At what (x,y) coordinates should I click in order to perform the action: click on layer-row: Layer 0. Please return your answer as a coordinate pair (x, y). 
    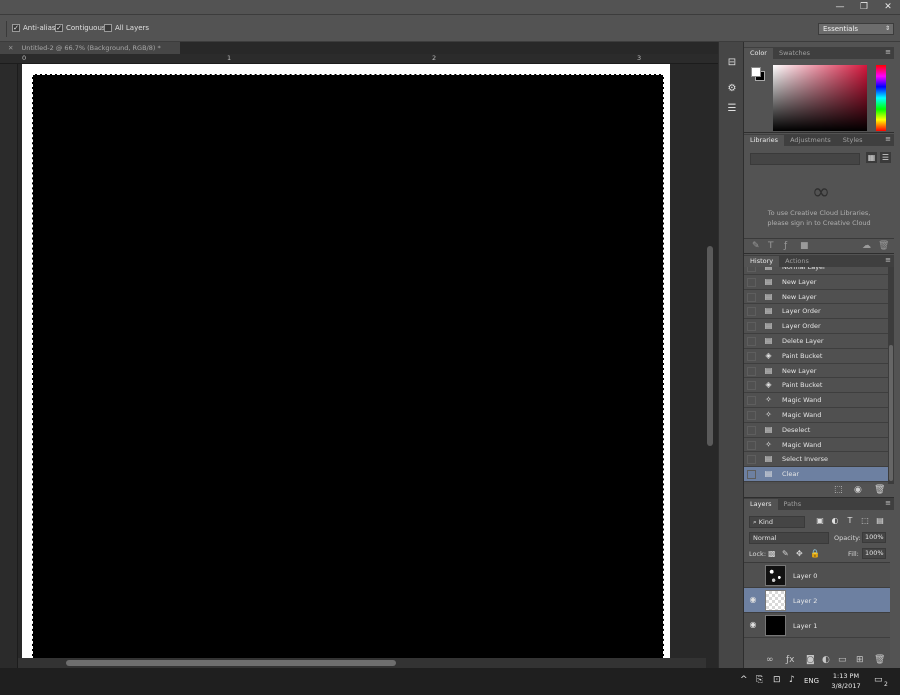
    Looking at the image, I should click on (817, 575).